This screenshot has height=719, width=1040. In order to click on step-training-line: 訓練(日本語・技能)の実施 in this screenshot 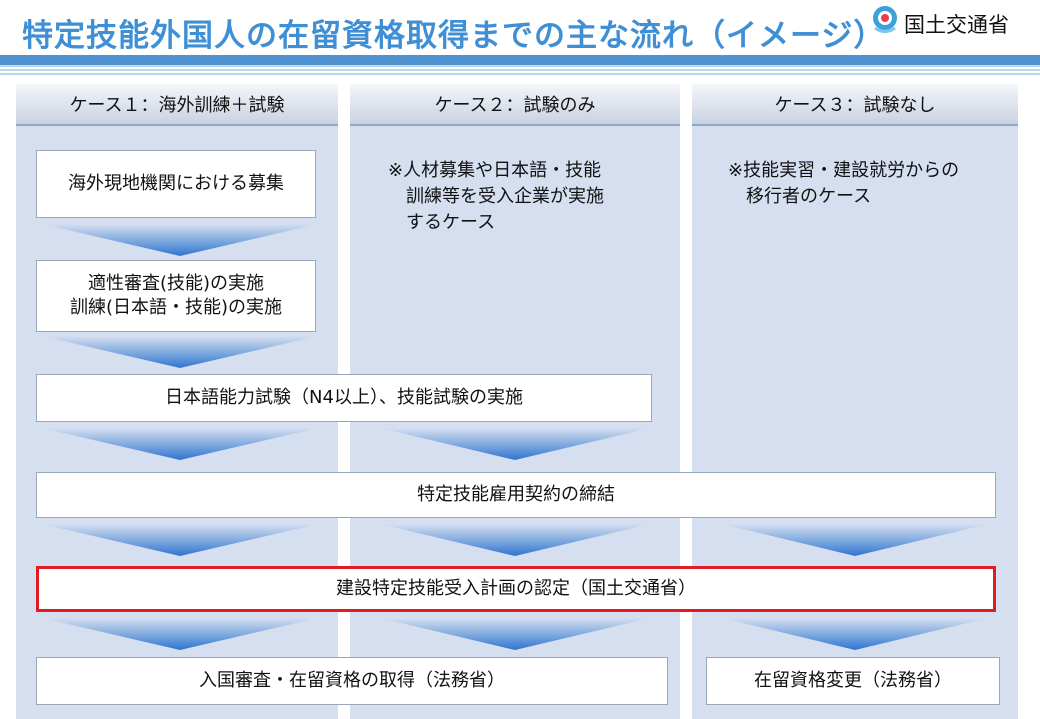, I will do `click(176, 307)`.